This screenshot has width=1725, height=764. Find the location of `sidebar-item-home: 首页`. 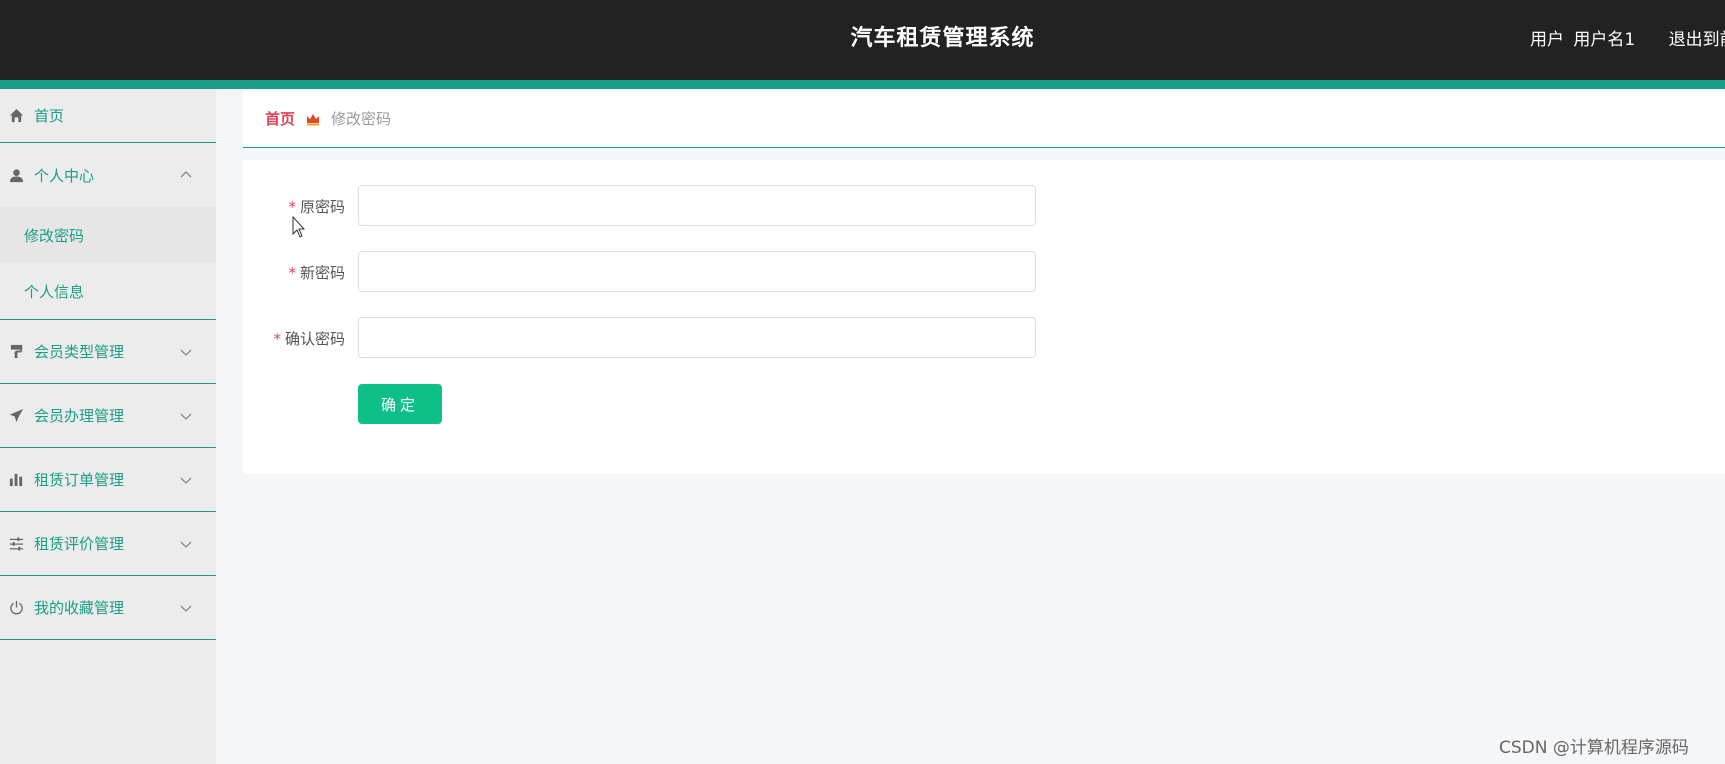

sidebar-item-home: 首页 is located at coordinates (108, 116).